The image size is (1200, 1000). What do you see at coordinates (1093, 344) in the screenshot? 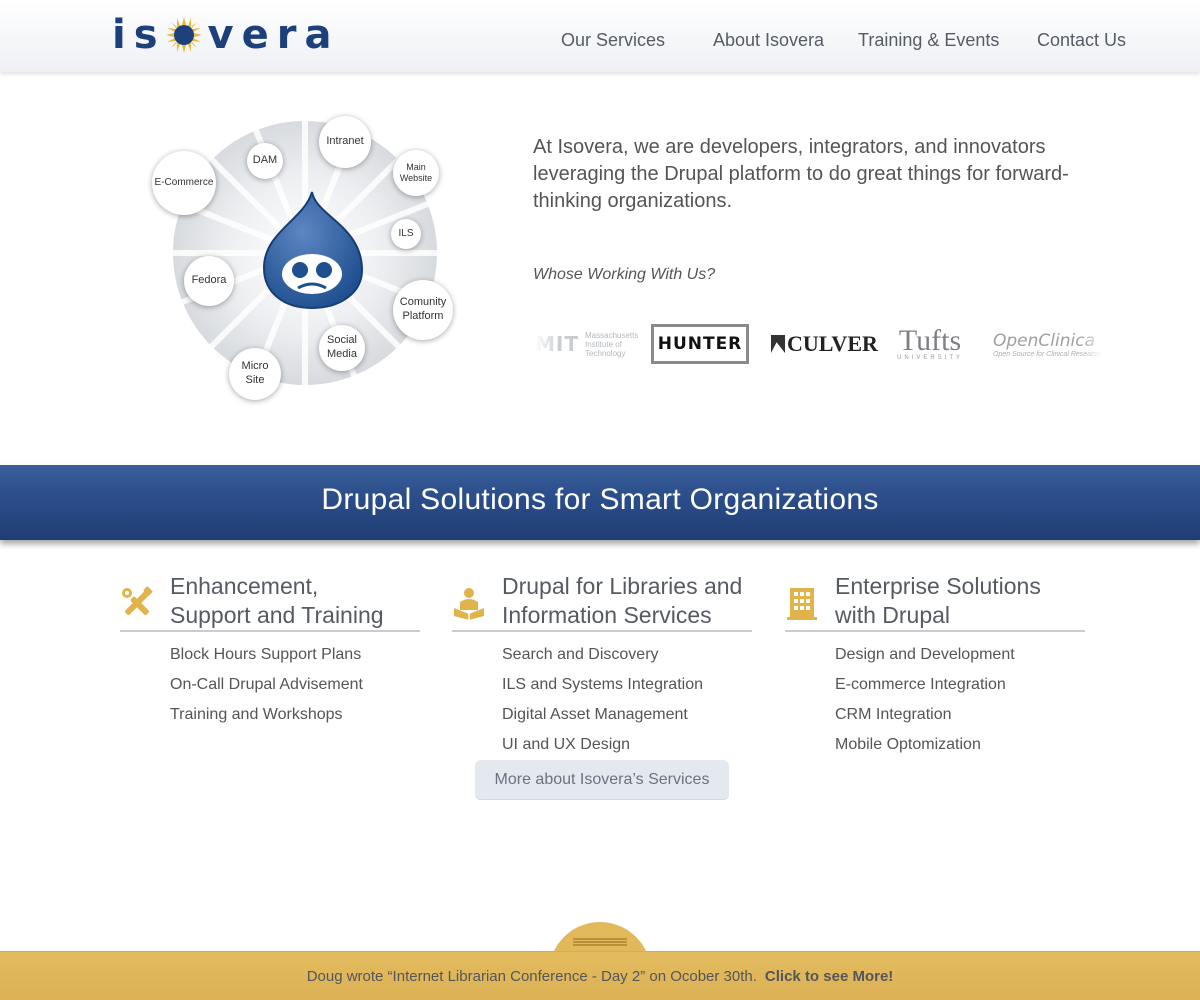
I see `logo-fade-right` at bounding box center [1093, 344].